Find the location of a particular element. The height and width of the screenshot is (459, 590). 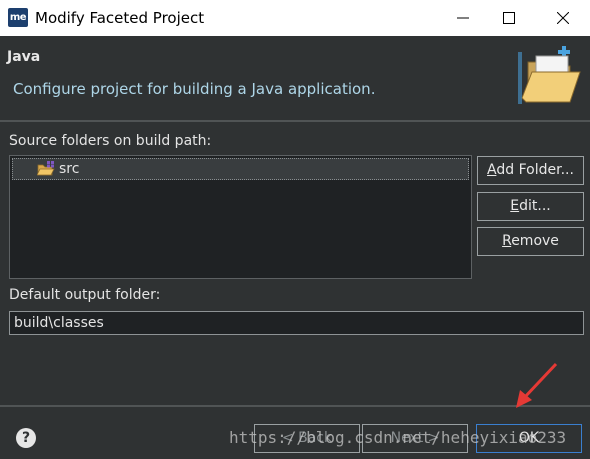

close-icon is located at coordinates (563, 18).